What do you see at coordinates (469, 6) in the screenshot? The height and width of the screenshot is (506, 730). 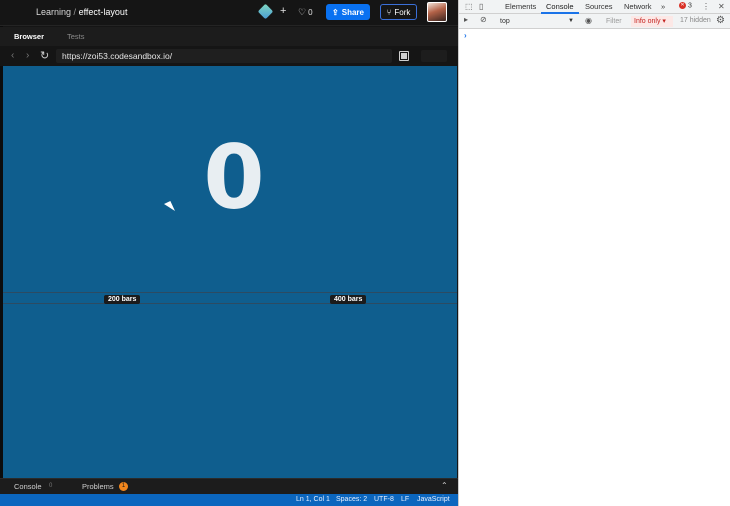 I see `inspect-element-icon: ⬚` at bounding box center [469, 6].